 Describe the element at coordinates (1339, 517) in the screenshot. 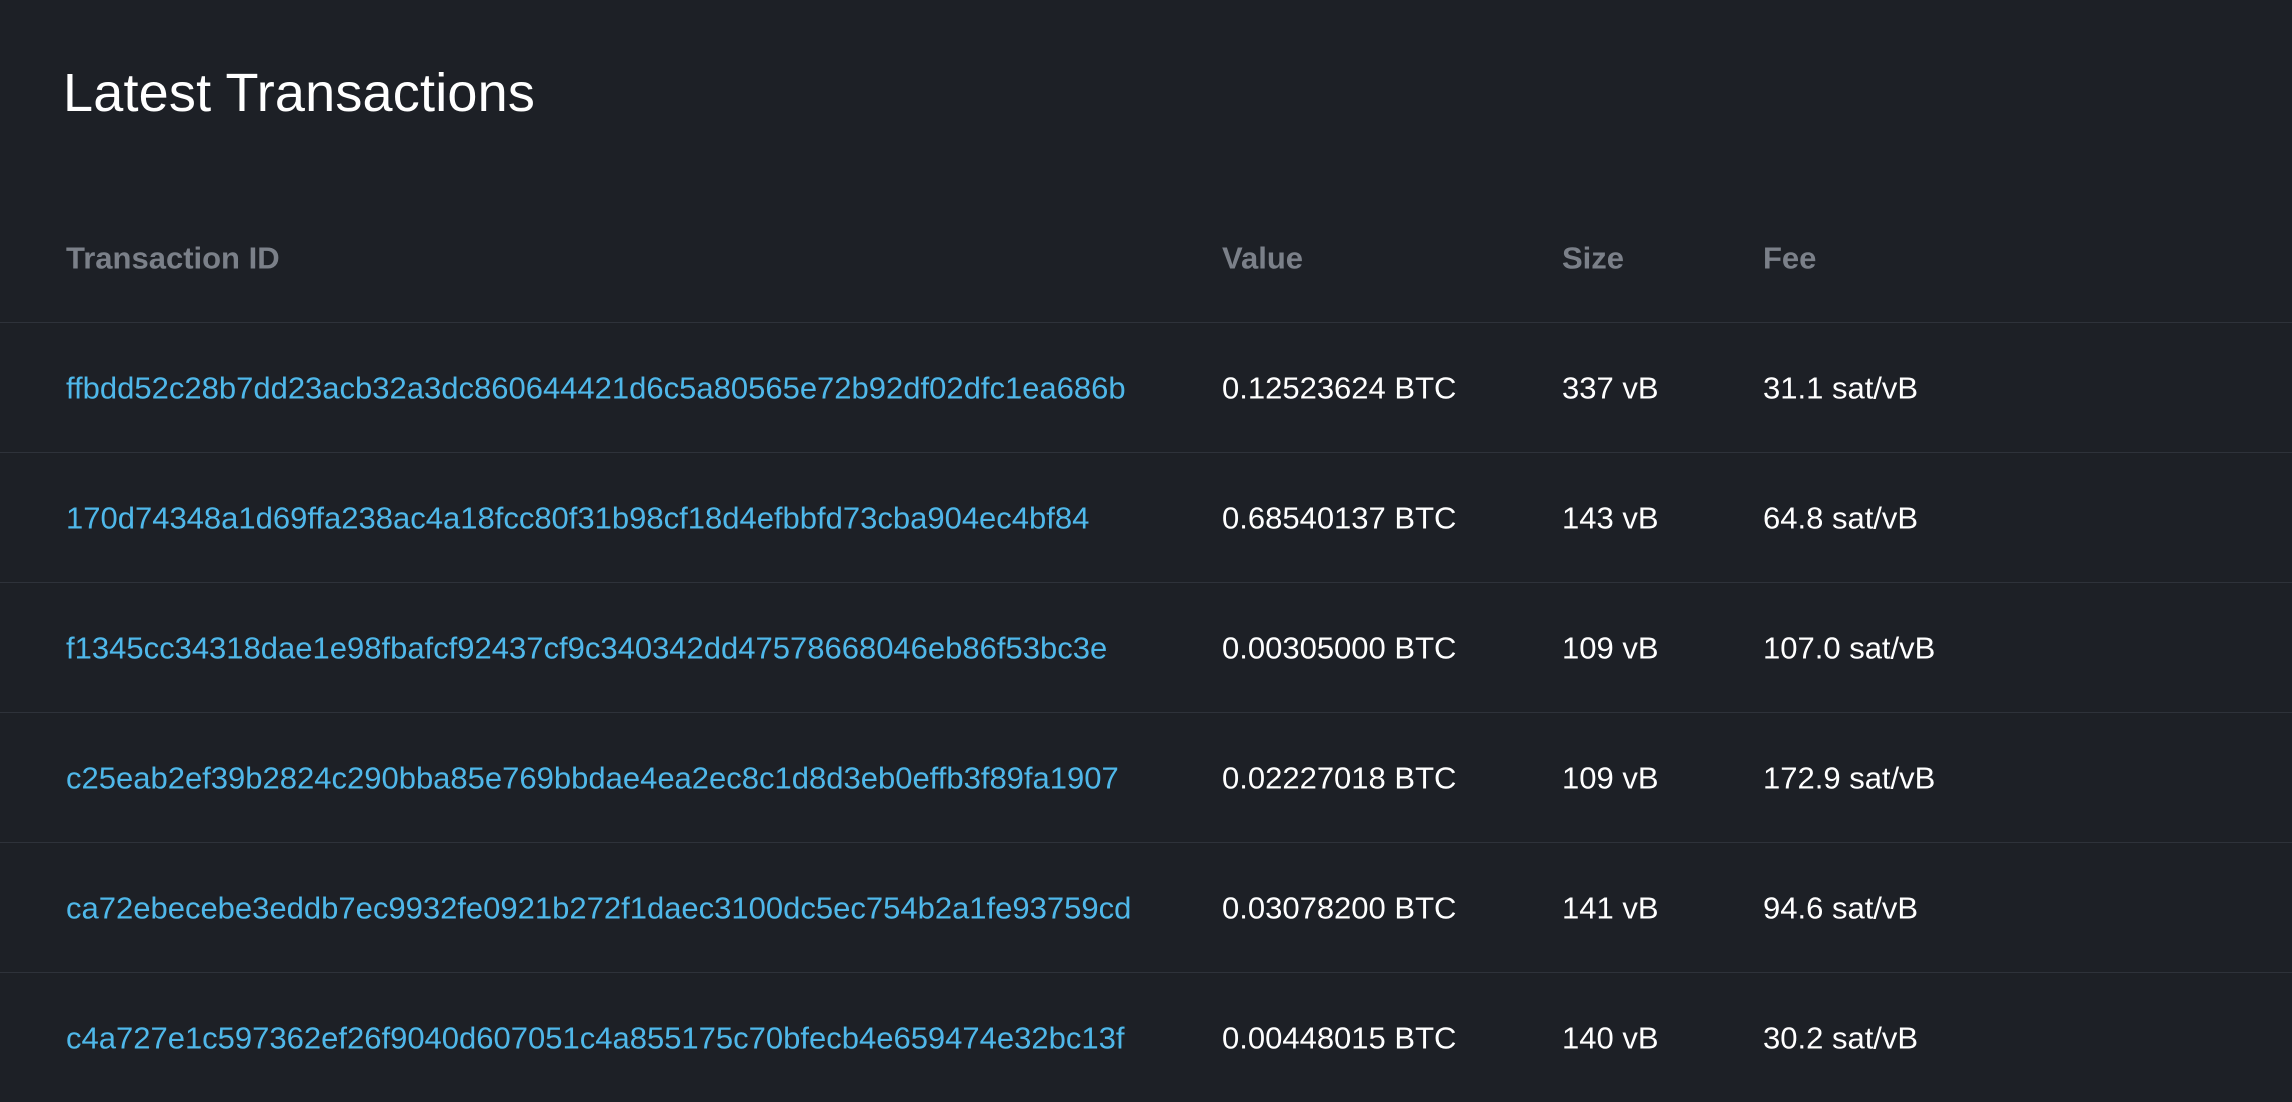

I see `transaction-value: 0.68540137 BTC` at that location.